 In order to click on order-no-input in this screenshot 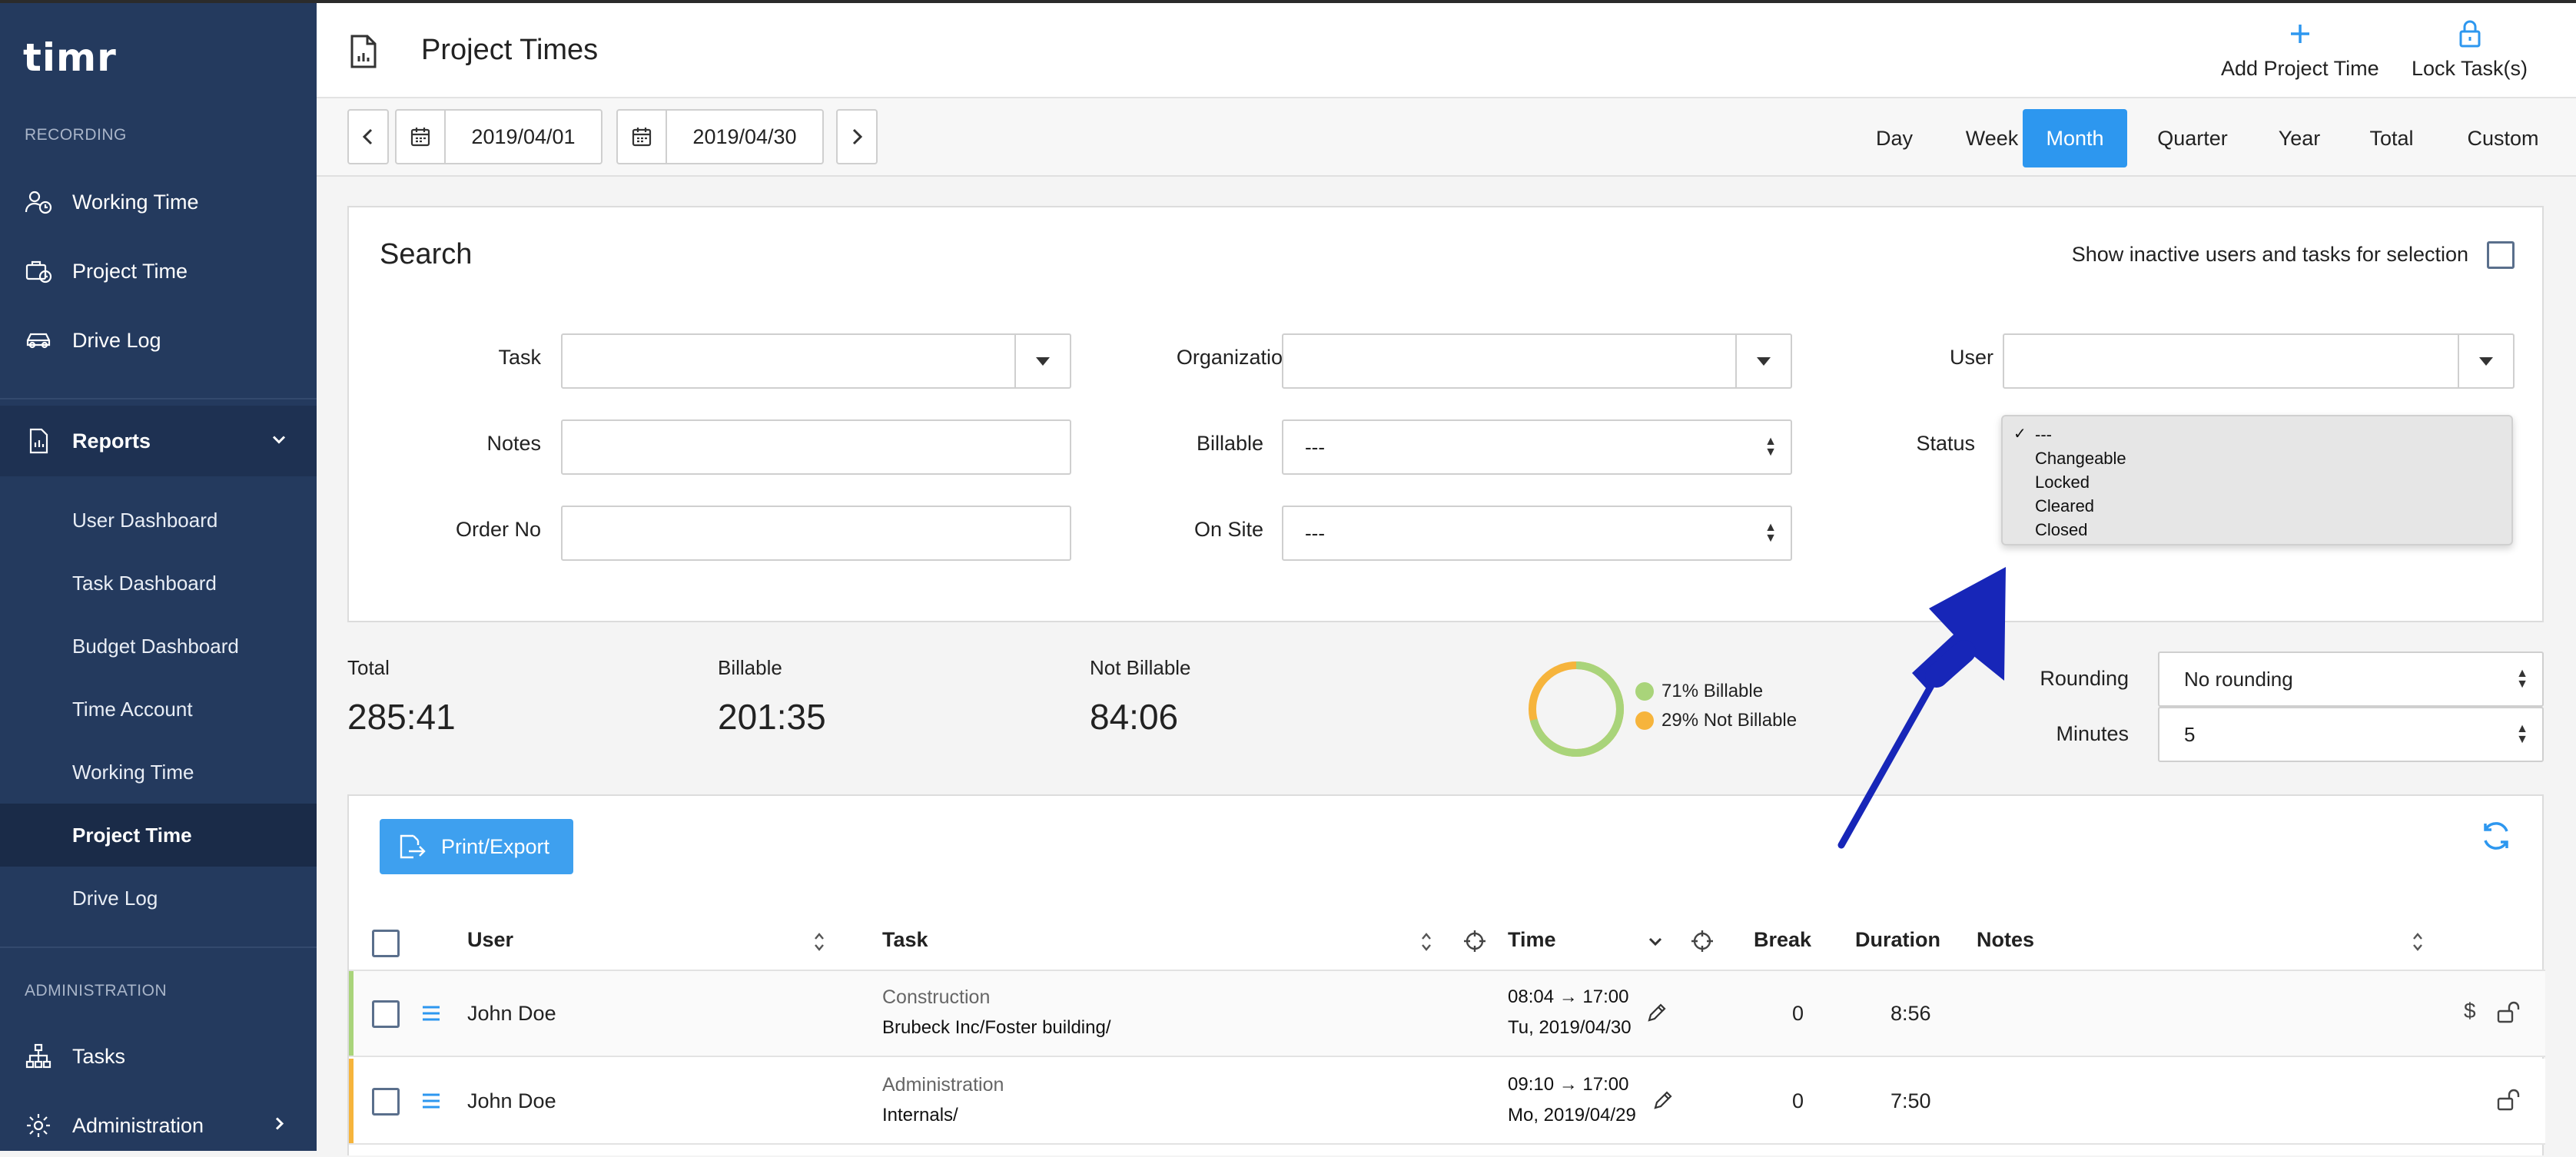, I will do `click(816, 533)`.